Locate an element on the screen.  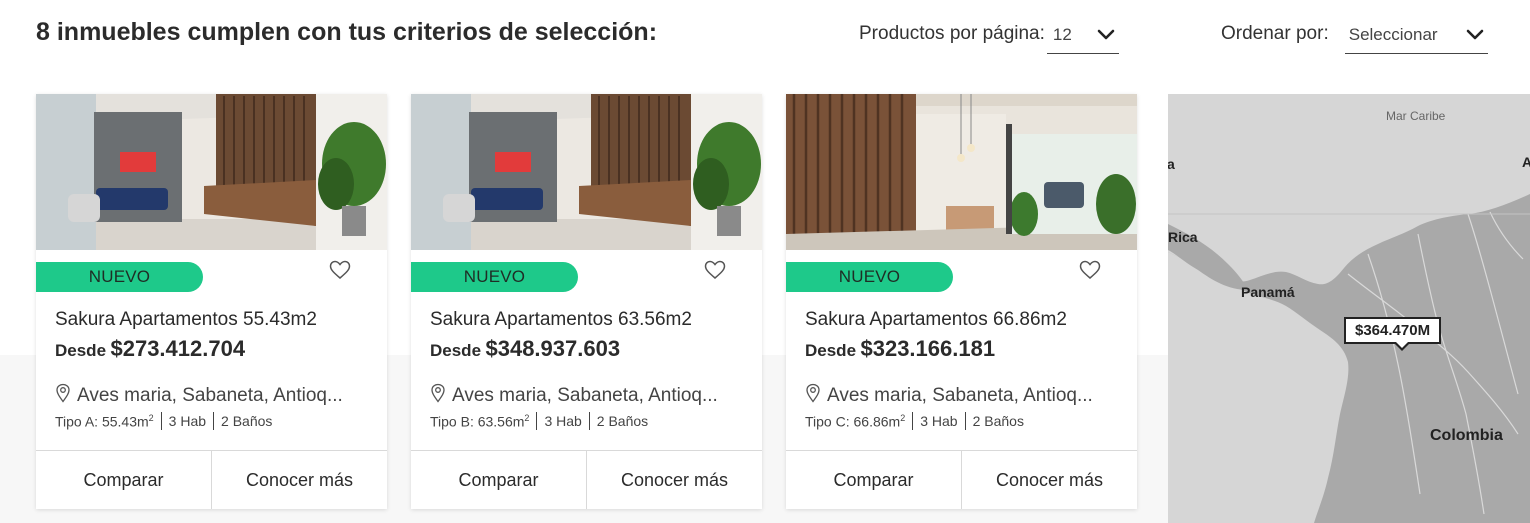
map-label-costa-rica: Rica is located at coordinates (1183, 237).